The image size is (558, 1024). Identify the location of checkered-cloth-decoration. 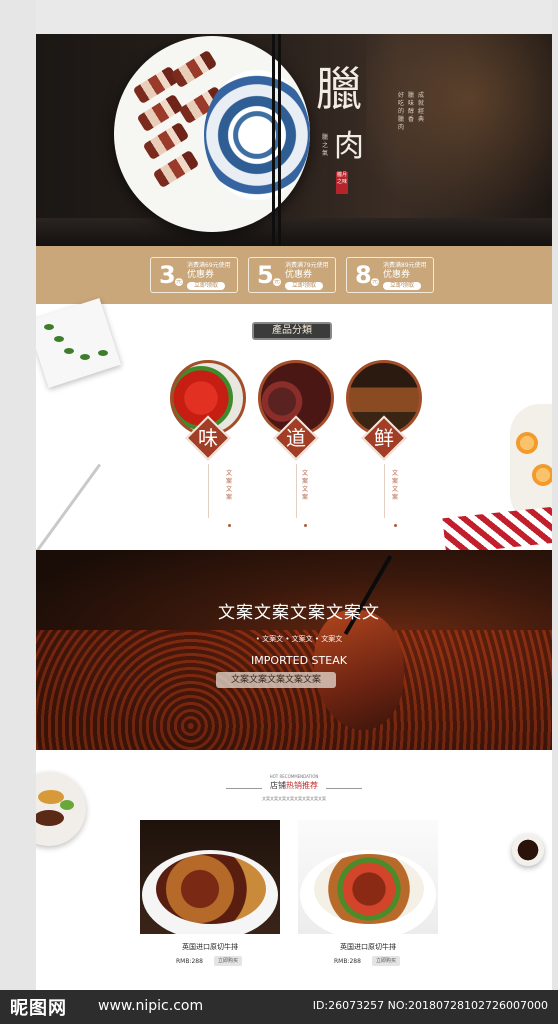
(497, 530).